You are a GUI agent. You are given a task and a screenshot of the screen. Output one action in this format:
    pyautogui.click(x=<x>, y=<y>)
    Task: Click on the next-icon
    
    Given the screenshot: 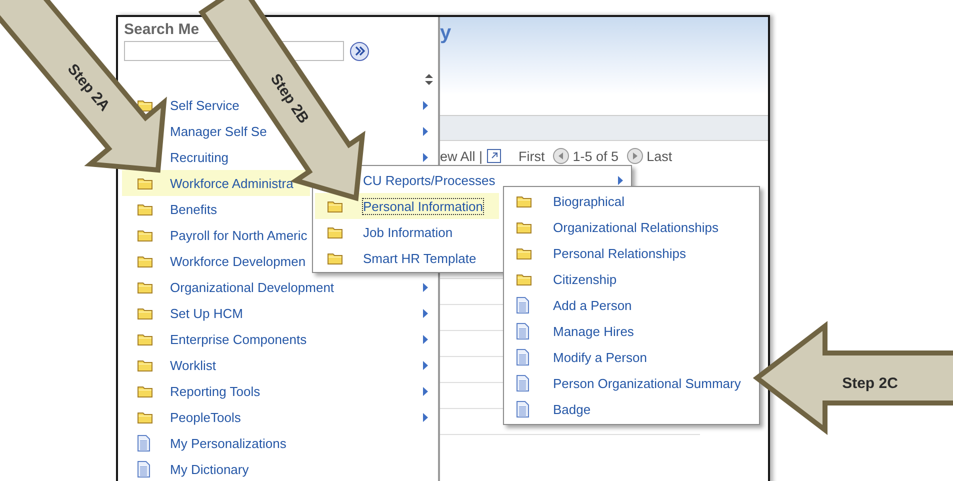 What is the action you would take?
    pyautogui.click(x=634, y=156)
    